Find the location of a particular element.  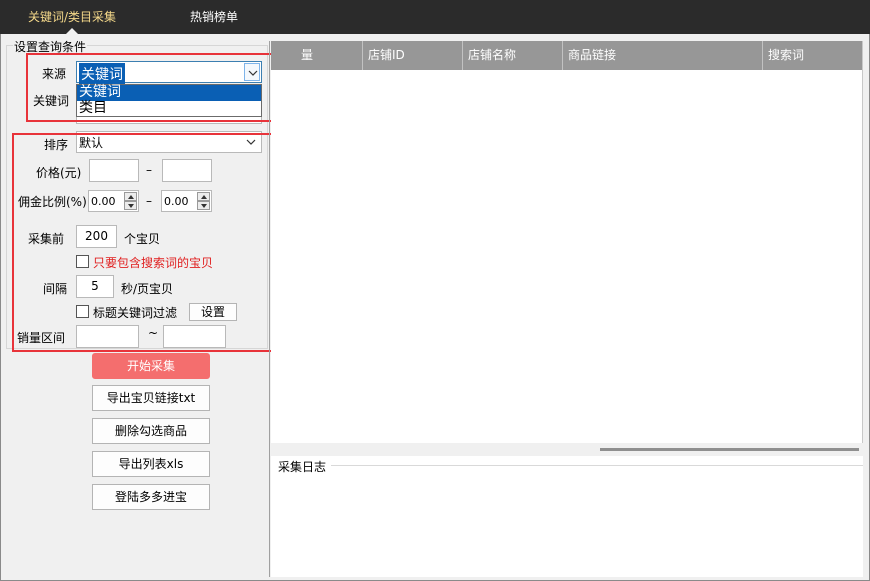

commission-min-spinner: 0.00 is located at coordinates (113, 201).